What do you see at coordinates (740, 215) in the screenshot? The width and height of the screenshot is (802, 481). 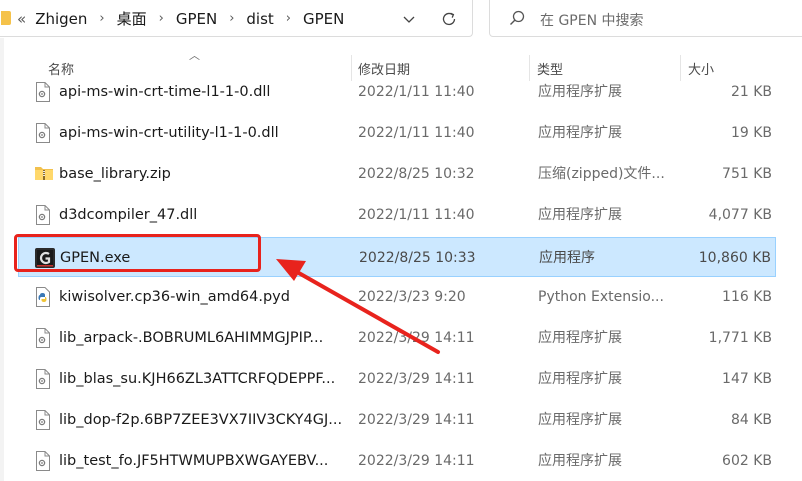 I see `file-size: 4,077 KB` at bounding box center [740, 215].